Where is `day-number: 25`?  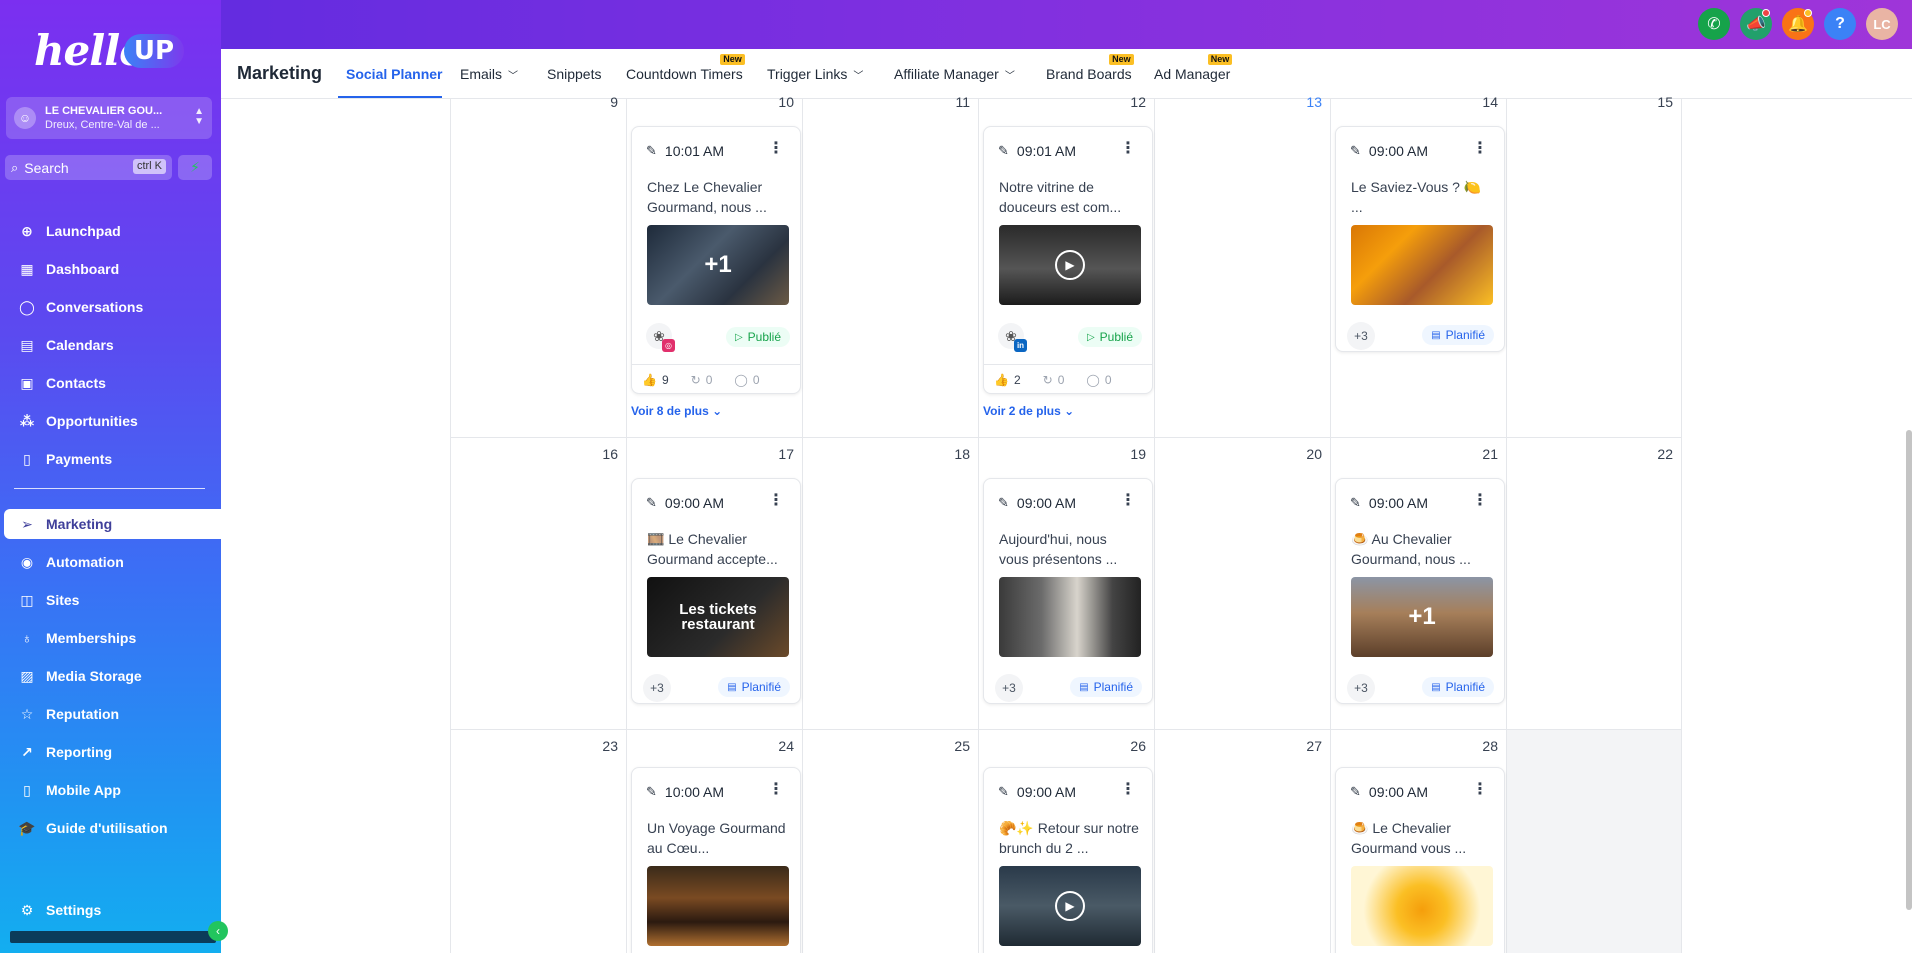 day-number: 25 is located at coordinates (955, 746).